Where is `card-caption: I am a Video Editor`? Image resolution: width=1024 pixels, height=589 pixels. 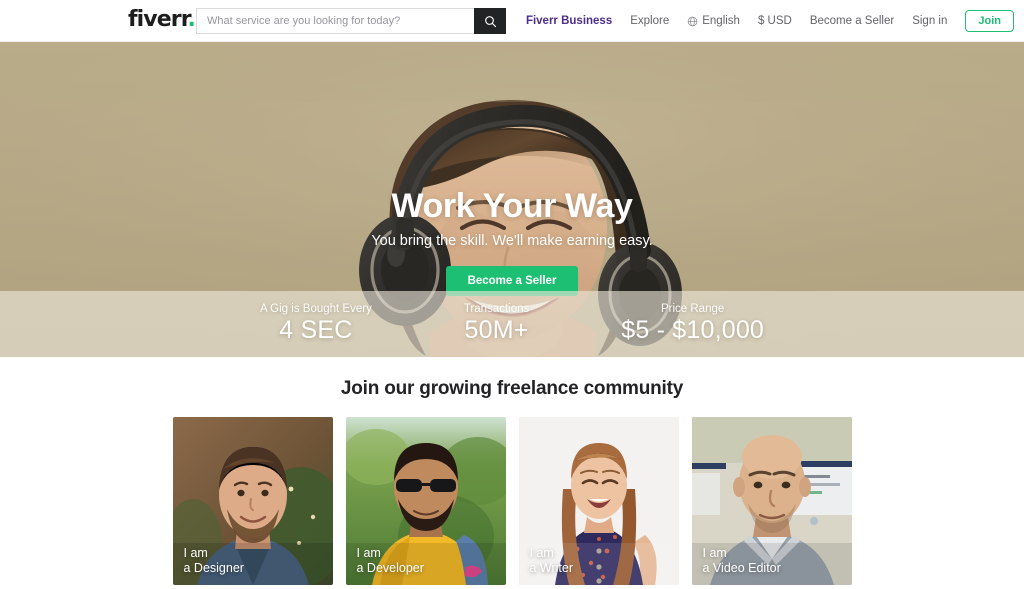 card-caption: I am a Video Editor is located at coordinates (742, 561).